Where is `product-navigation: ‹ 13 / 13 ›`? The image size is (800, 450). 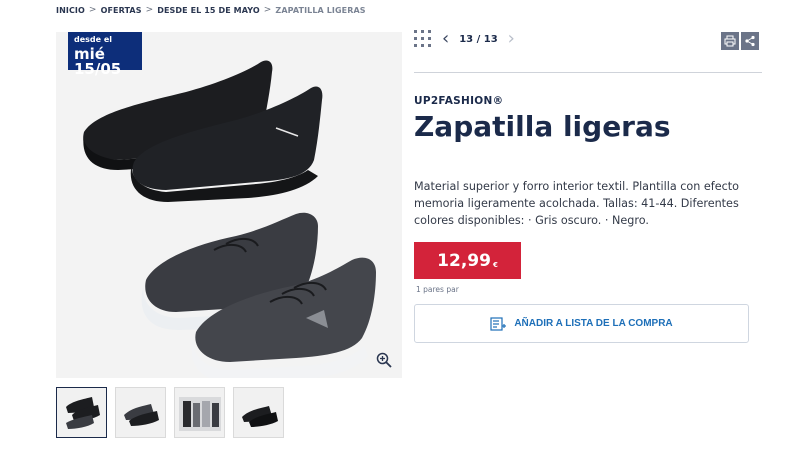 product-navigation: ‹ 13 / 13 › is located at coordinates (464, 39).